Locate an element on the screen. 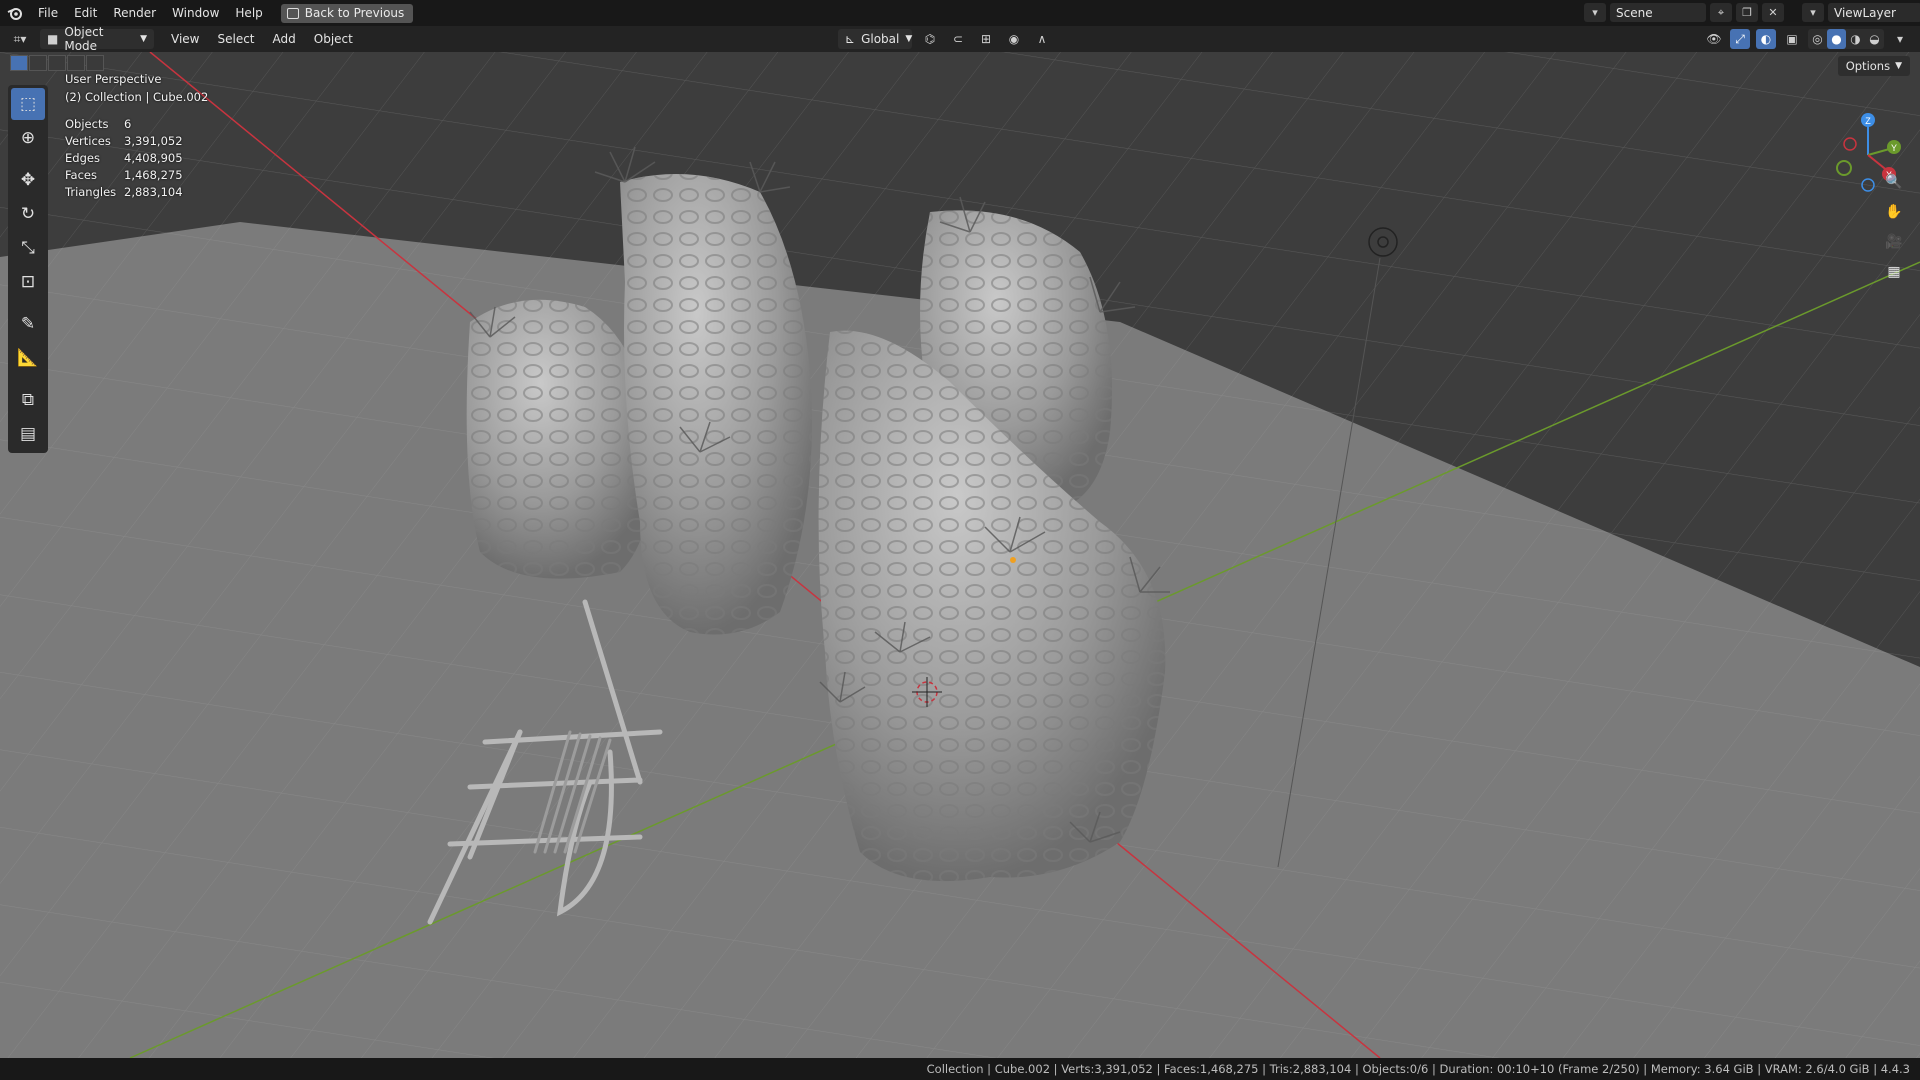 Image resolution: width=1920 pixels, height=1080 pixels. add-cube-tool-icon: ⧉ is located at coordinates (28, 400).